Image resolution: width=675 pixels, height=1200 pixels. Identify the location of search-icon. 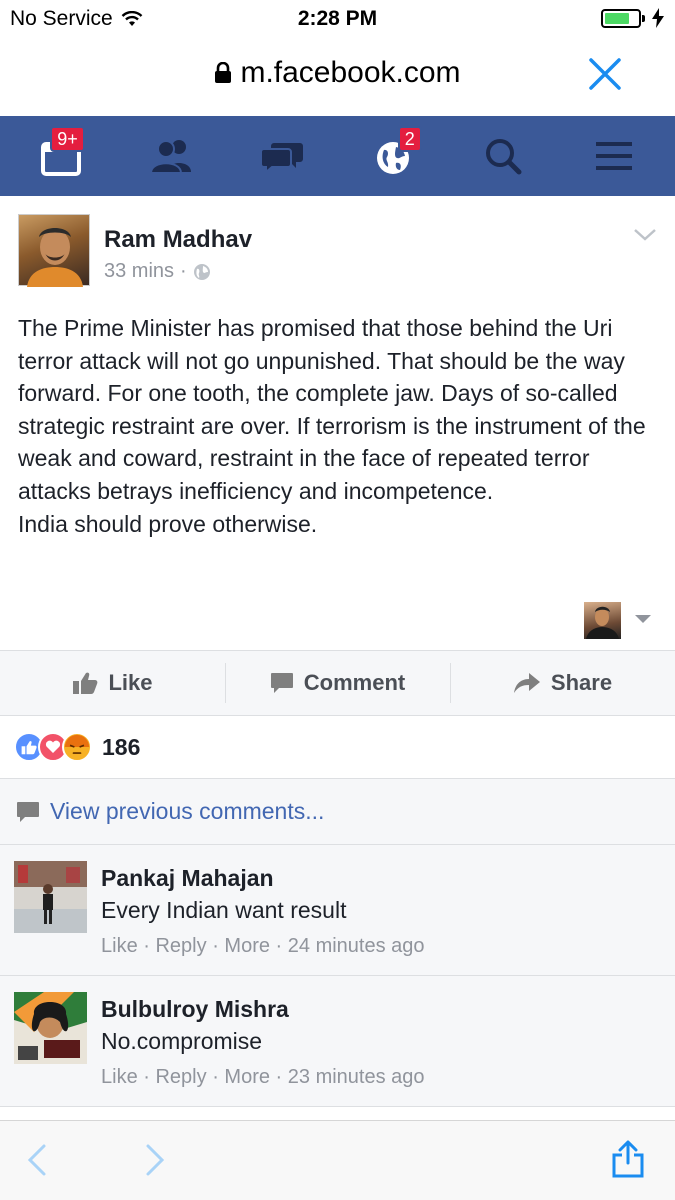
(504, 157).